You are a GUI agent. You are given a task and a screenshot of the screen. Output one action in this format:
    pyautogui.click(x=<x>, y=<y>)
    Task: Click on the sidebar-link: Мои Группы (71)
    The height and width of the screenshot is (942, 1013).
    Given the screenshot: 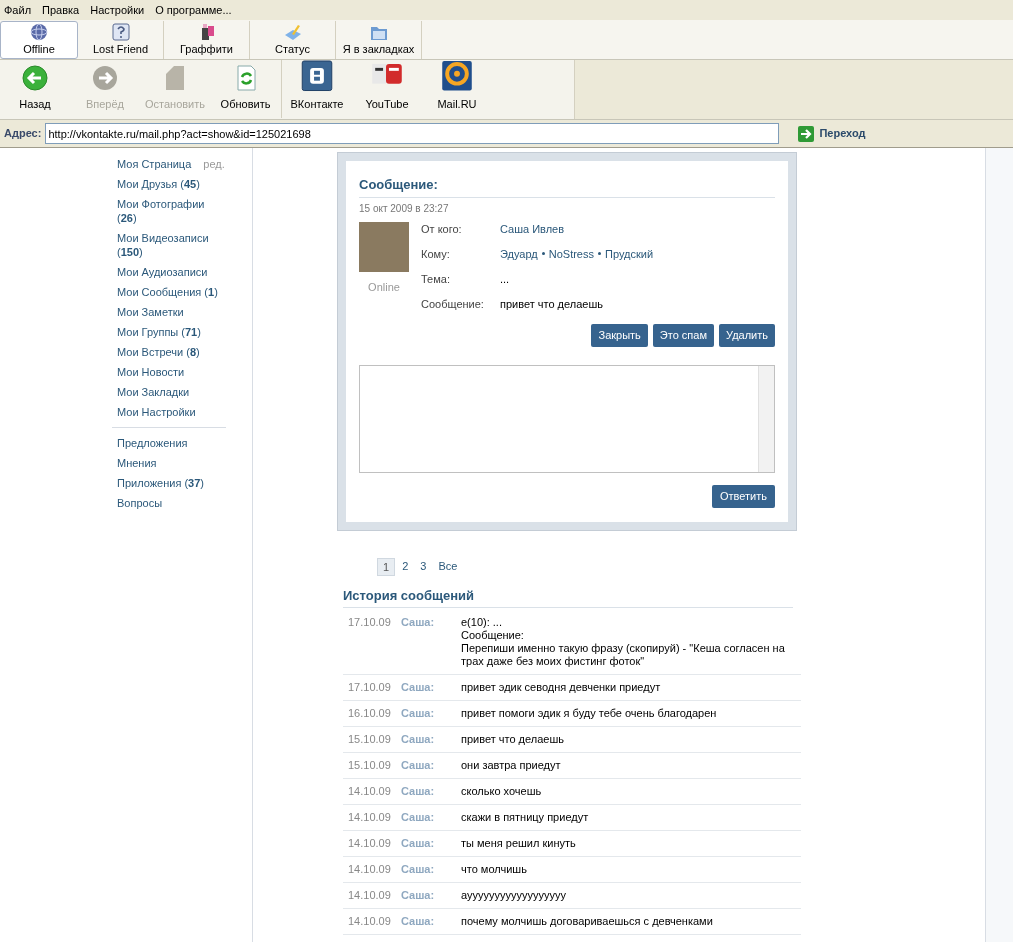 What is the action you would take?
    pyautogui.click(x=172, y=332)
    